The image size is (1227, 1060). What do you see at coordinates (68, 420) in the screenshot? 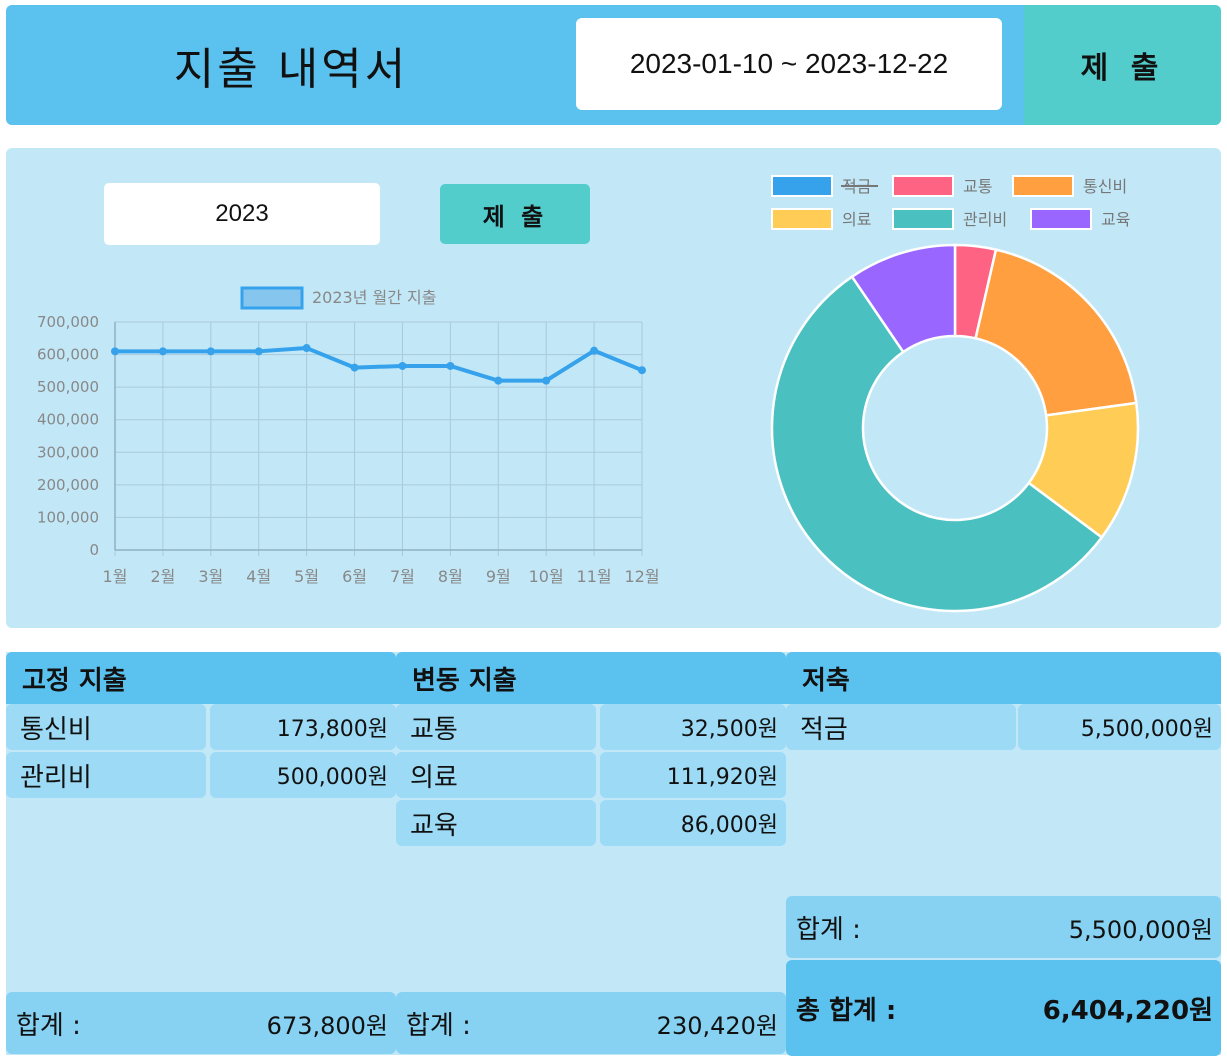
I see `y-tick-label: 400,000` at bounding box center [68, 420].